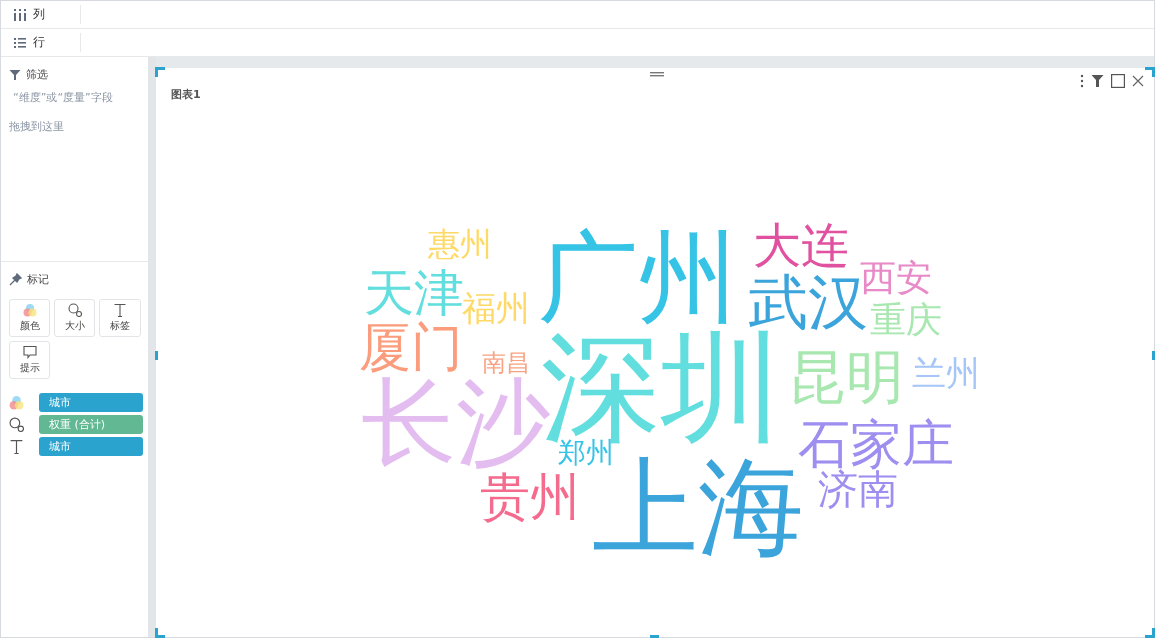 This screenshot has width=1155, height=638. Describe the element at coordinates (1138, 81) in the screenshot. I see `close-icon` at that location.